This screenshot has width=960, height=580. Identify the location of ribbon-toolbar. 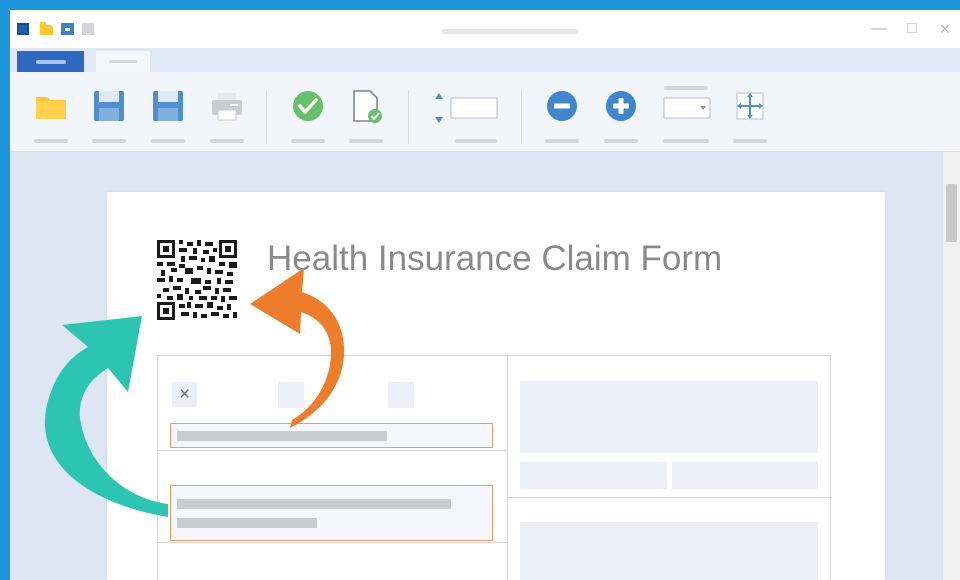
(485, 112).